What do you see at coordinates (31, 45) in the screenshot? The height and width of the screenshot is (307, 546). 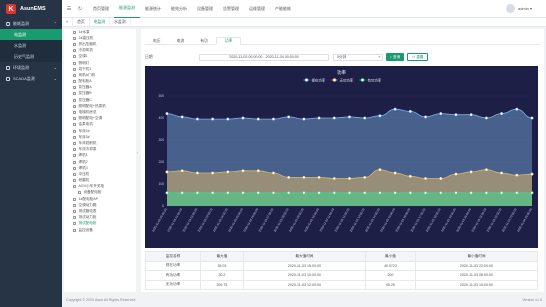 I see `sidebar-item-water: 水监测` at bounding box center [31, 45].